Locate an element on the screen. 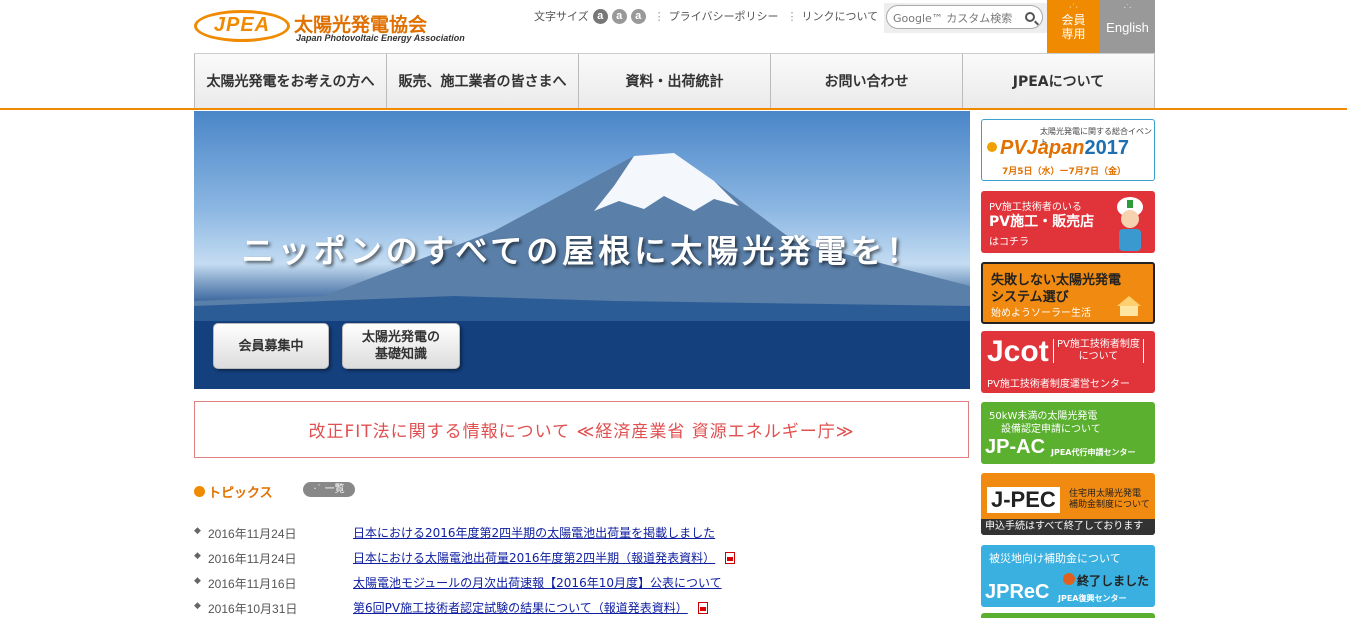  jcot-logo: Jcot is located at coordinates (1018, 351).